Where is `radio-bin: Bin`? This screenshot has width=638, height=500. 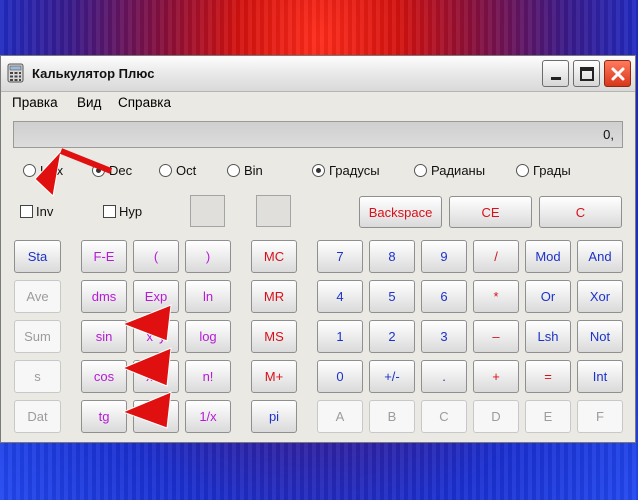 radio-bin: Bin is located at coordinates (245, 170).